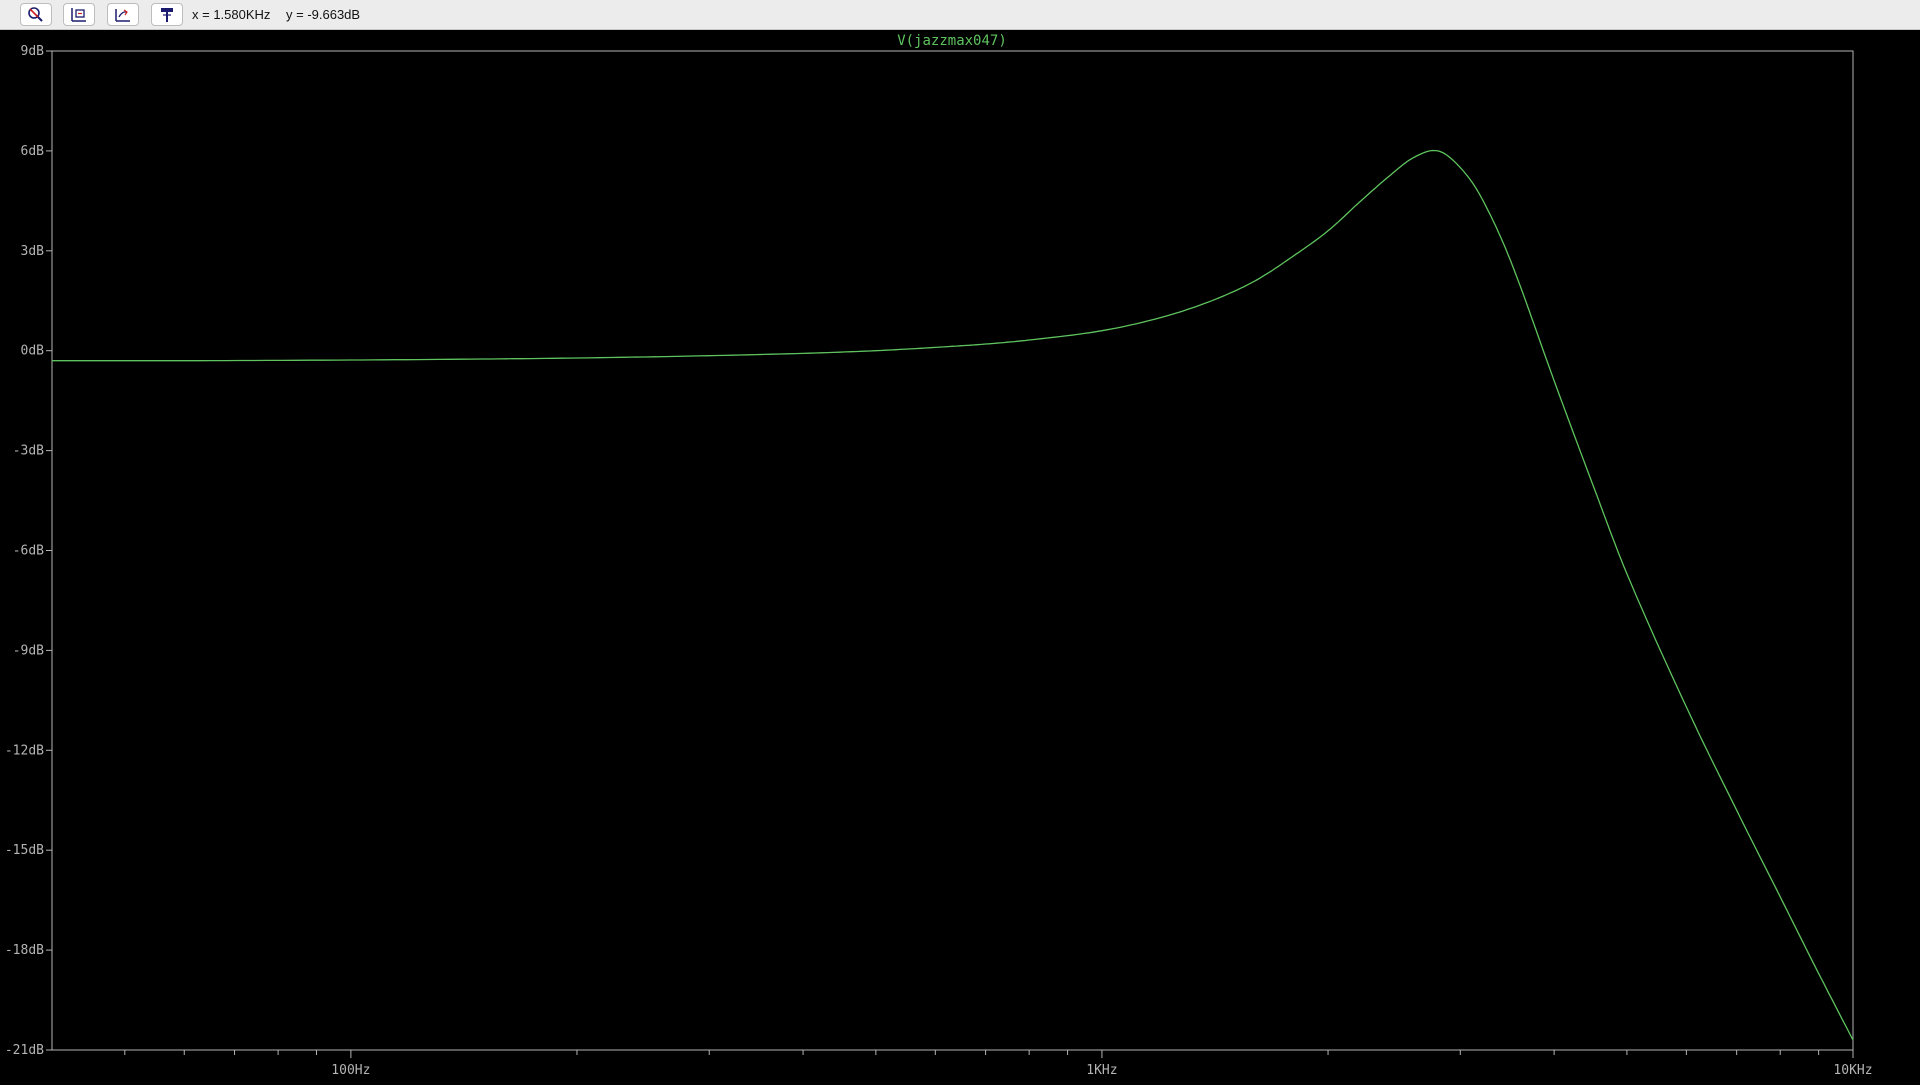 The height and width of the screenshot is (1085, 1920). Describe the element at coordinates (960, 15) in the screenshot. I see `toolbar: x = 1.580KHz y = -9.663dB` at that location.